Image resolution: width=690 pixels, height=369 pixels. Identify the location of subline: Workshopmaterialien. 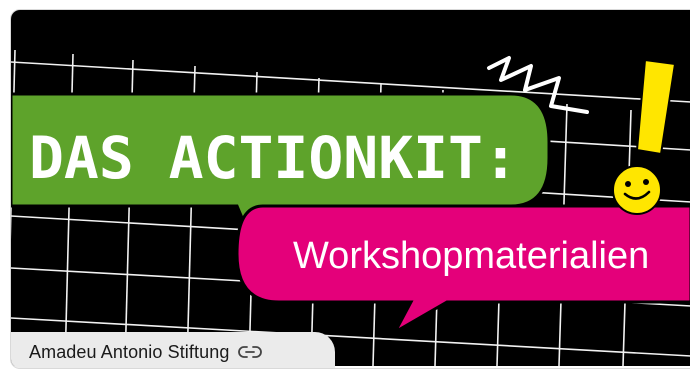
(471, 256).